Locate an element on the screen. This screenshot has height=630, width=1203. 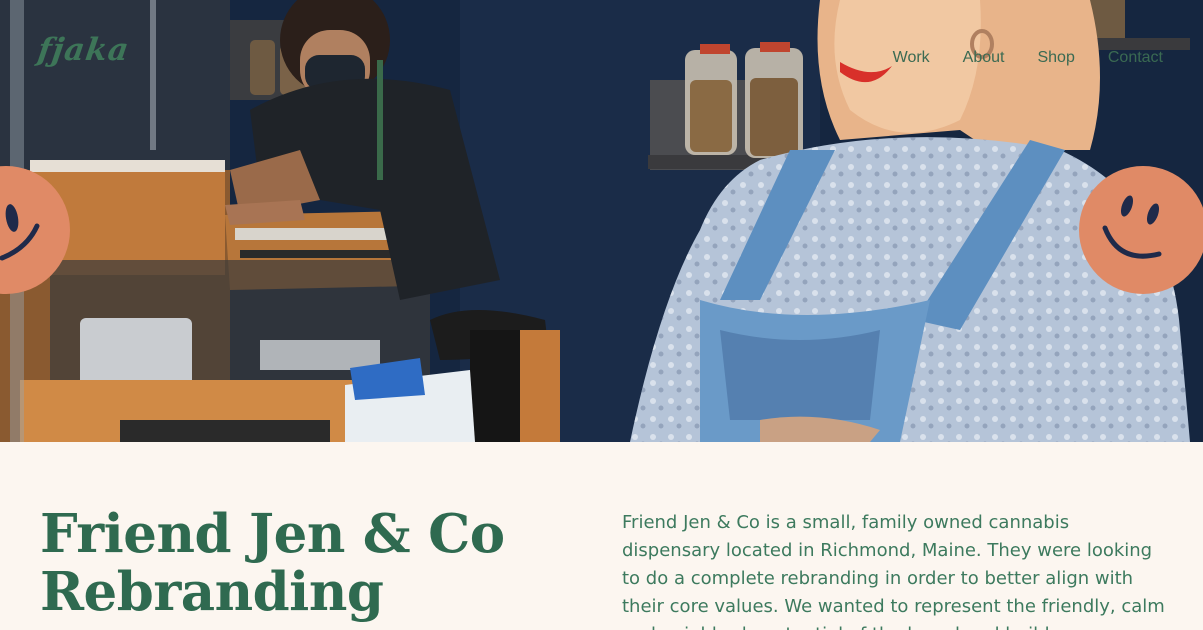
nav-link-work: Work is located at coordinates (911, 58).